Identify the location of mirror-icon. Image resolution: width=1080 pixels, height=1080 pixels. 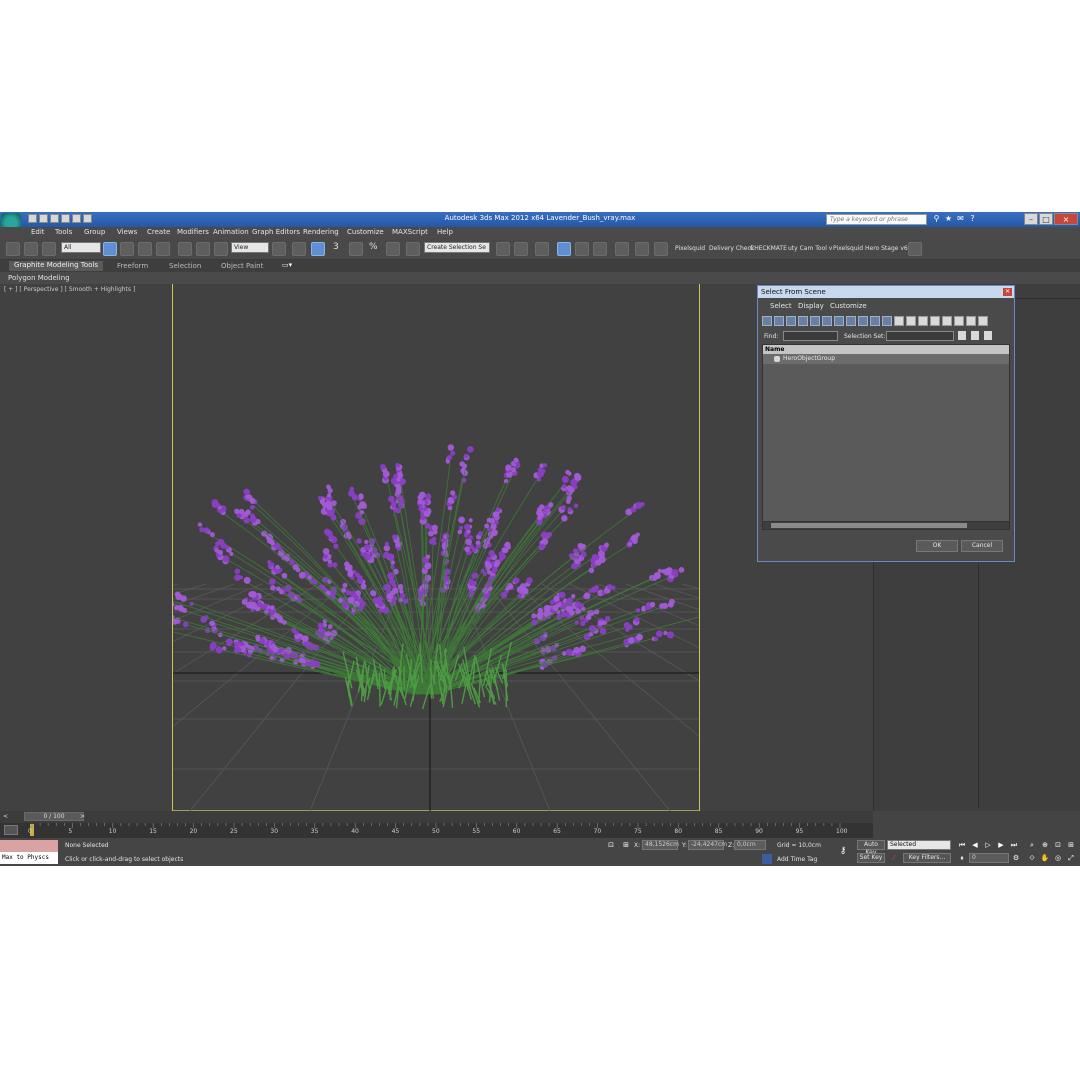
(503, 249).